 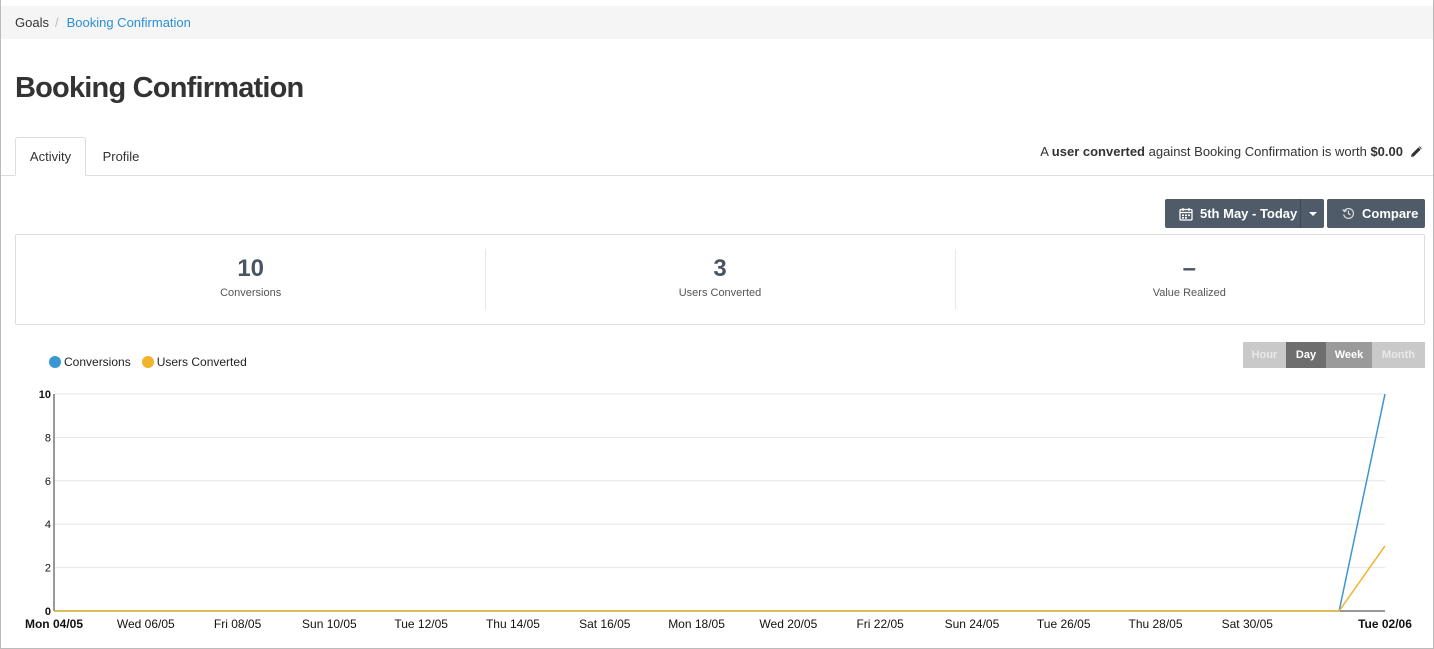 I want to click on x-tick-label: Wed 20/05, so click(x=788, y=624).